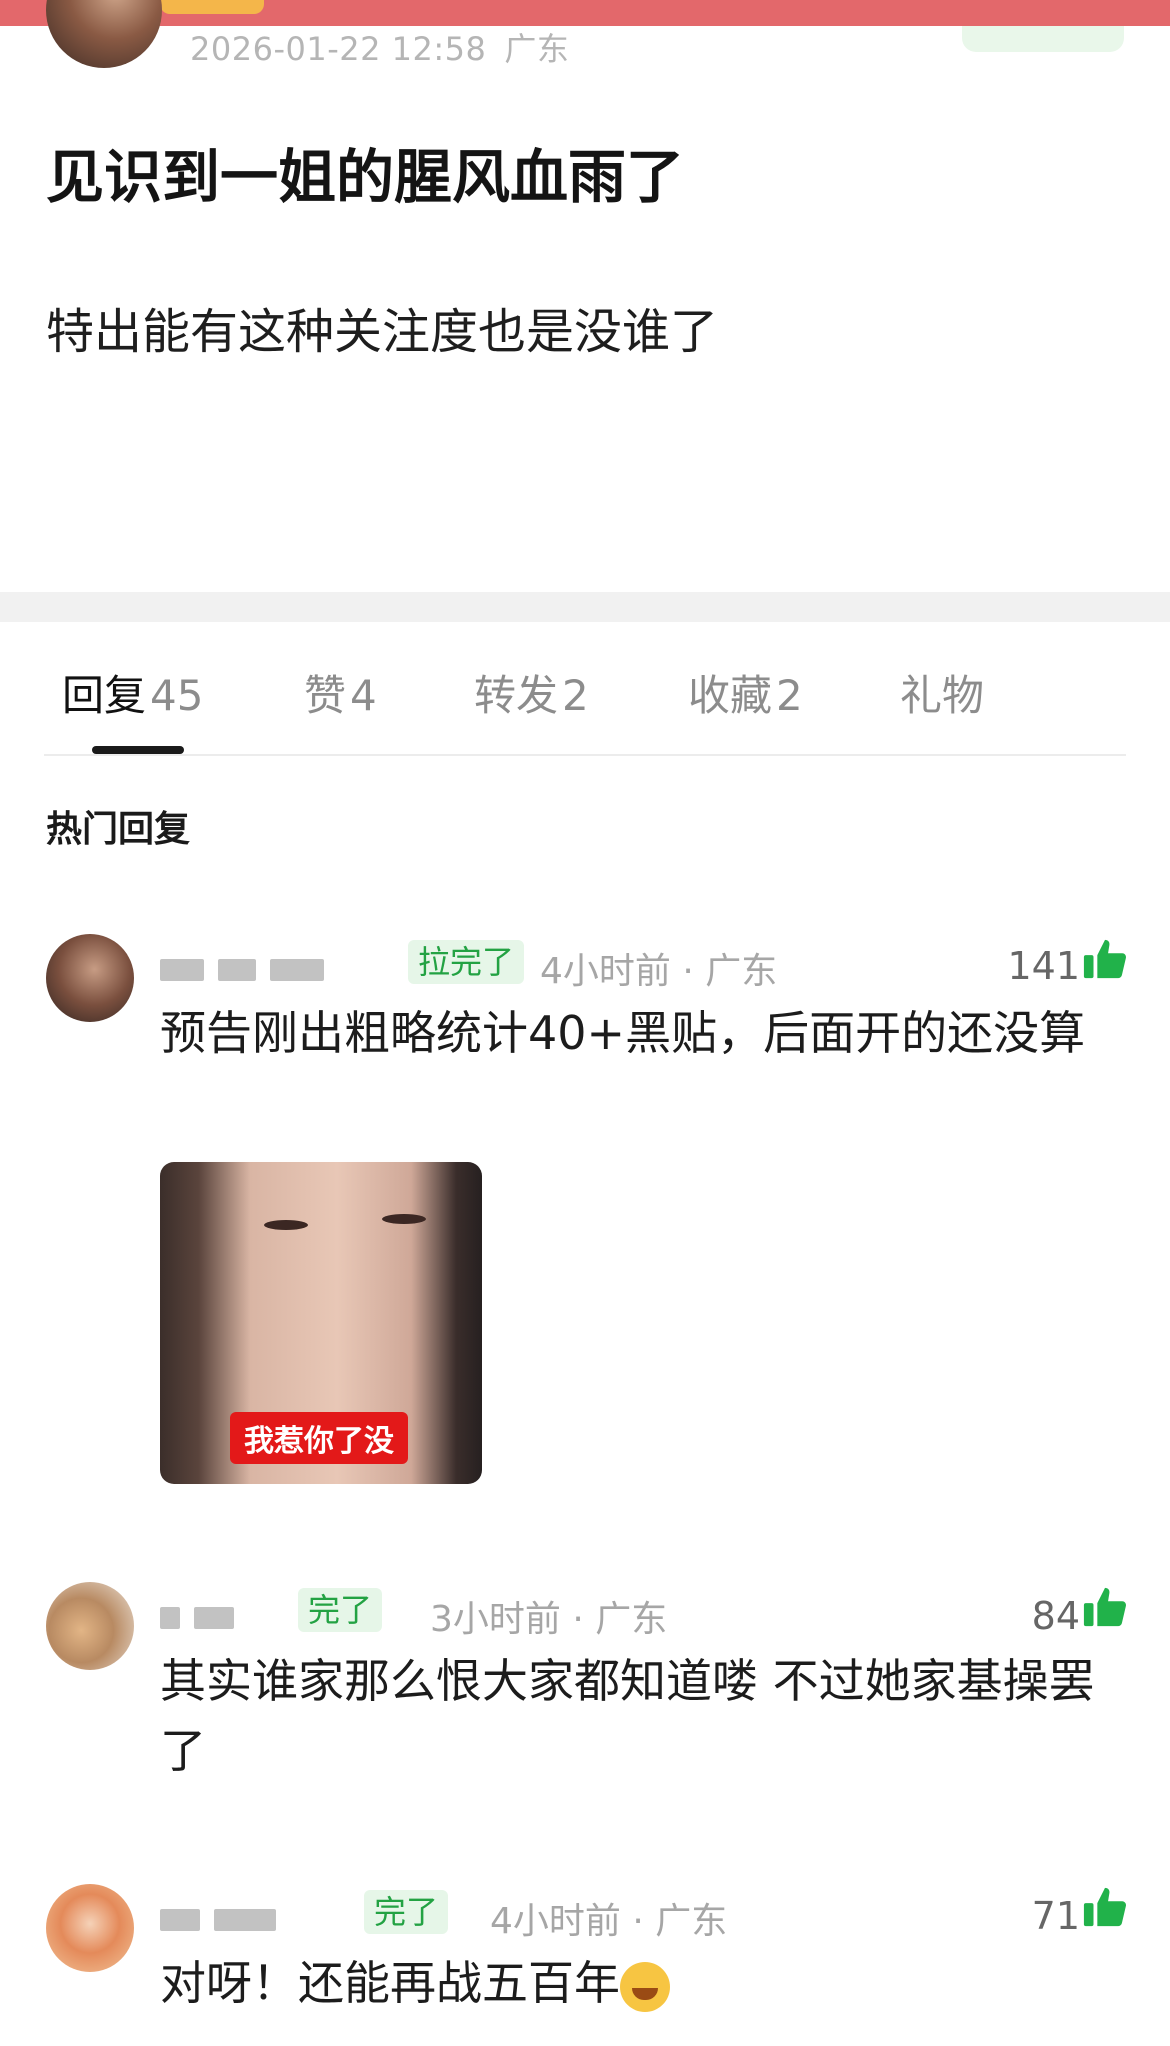 The height and width of the screenshot is (2046, 1170). What do you see at coordinates (585, 607) in the screenshot?
I see `section-divider` at bounding box center [585, 607].